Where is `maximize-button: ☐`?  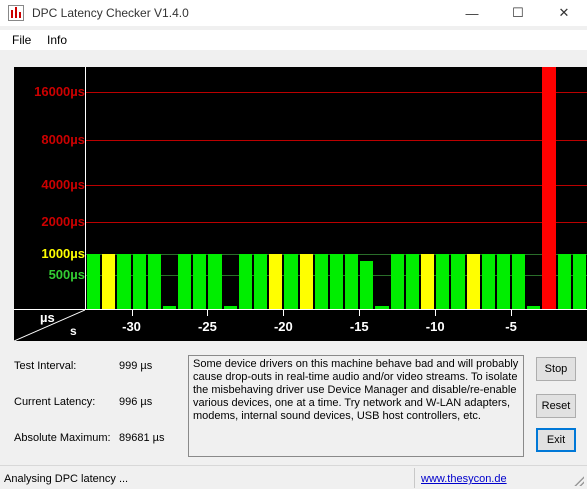 maximize-button: ☐ is located at coordinates (518, 13).